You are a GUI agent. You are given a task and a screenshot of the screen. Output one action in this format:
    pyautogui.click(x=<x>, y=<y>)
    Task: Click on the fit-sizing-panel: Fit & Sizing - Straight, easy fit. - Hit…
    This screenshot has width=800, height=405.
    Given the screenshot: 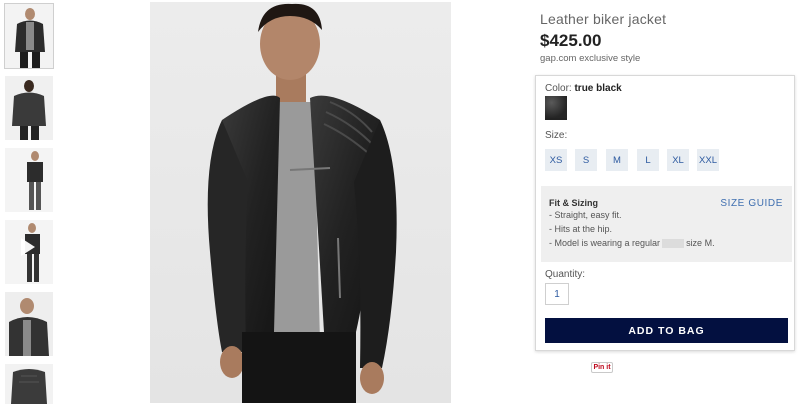 What is the action you would take?
    pyautogui.click(x=666, y=224)
    